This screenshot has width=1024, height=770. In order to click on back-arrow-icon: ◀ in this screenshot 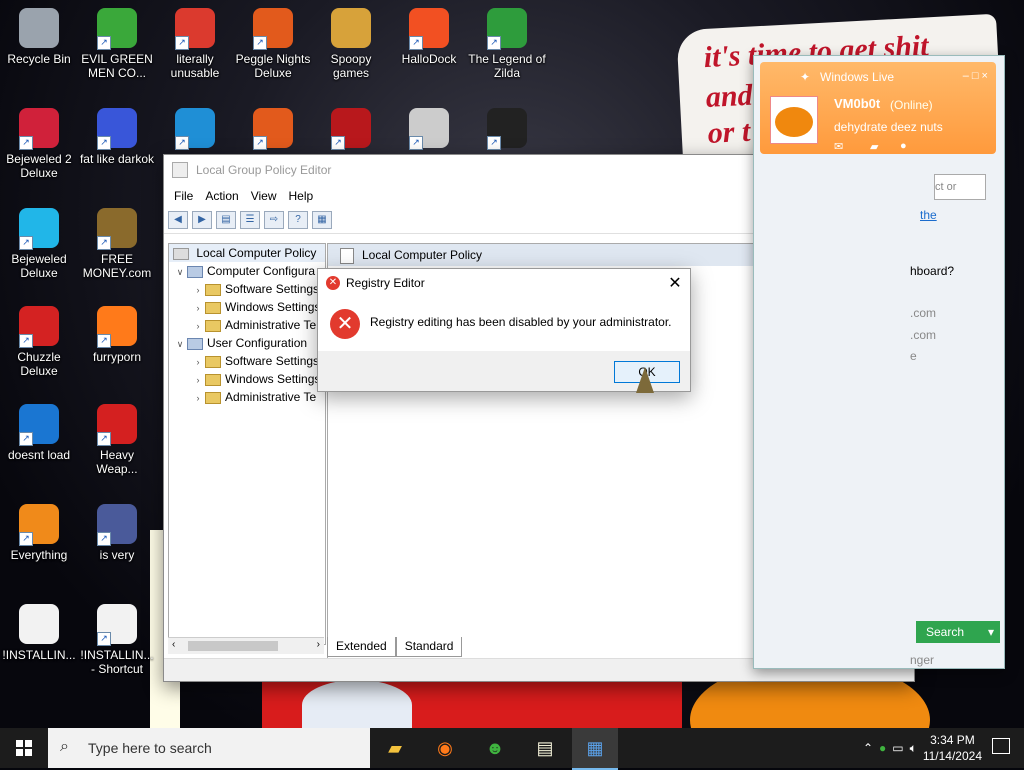, I will do `click(178, 220)`.